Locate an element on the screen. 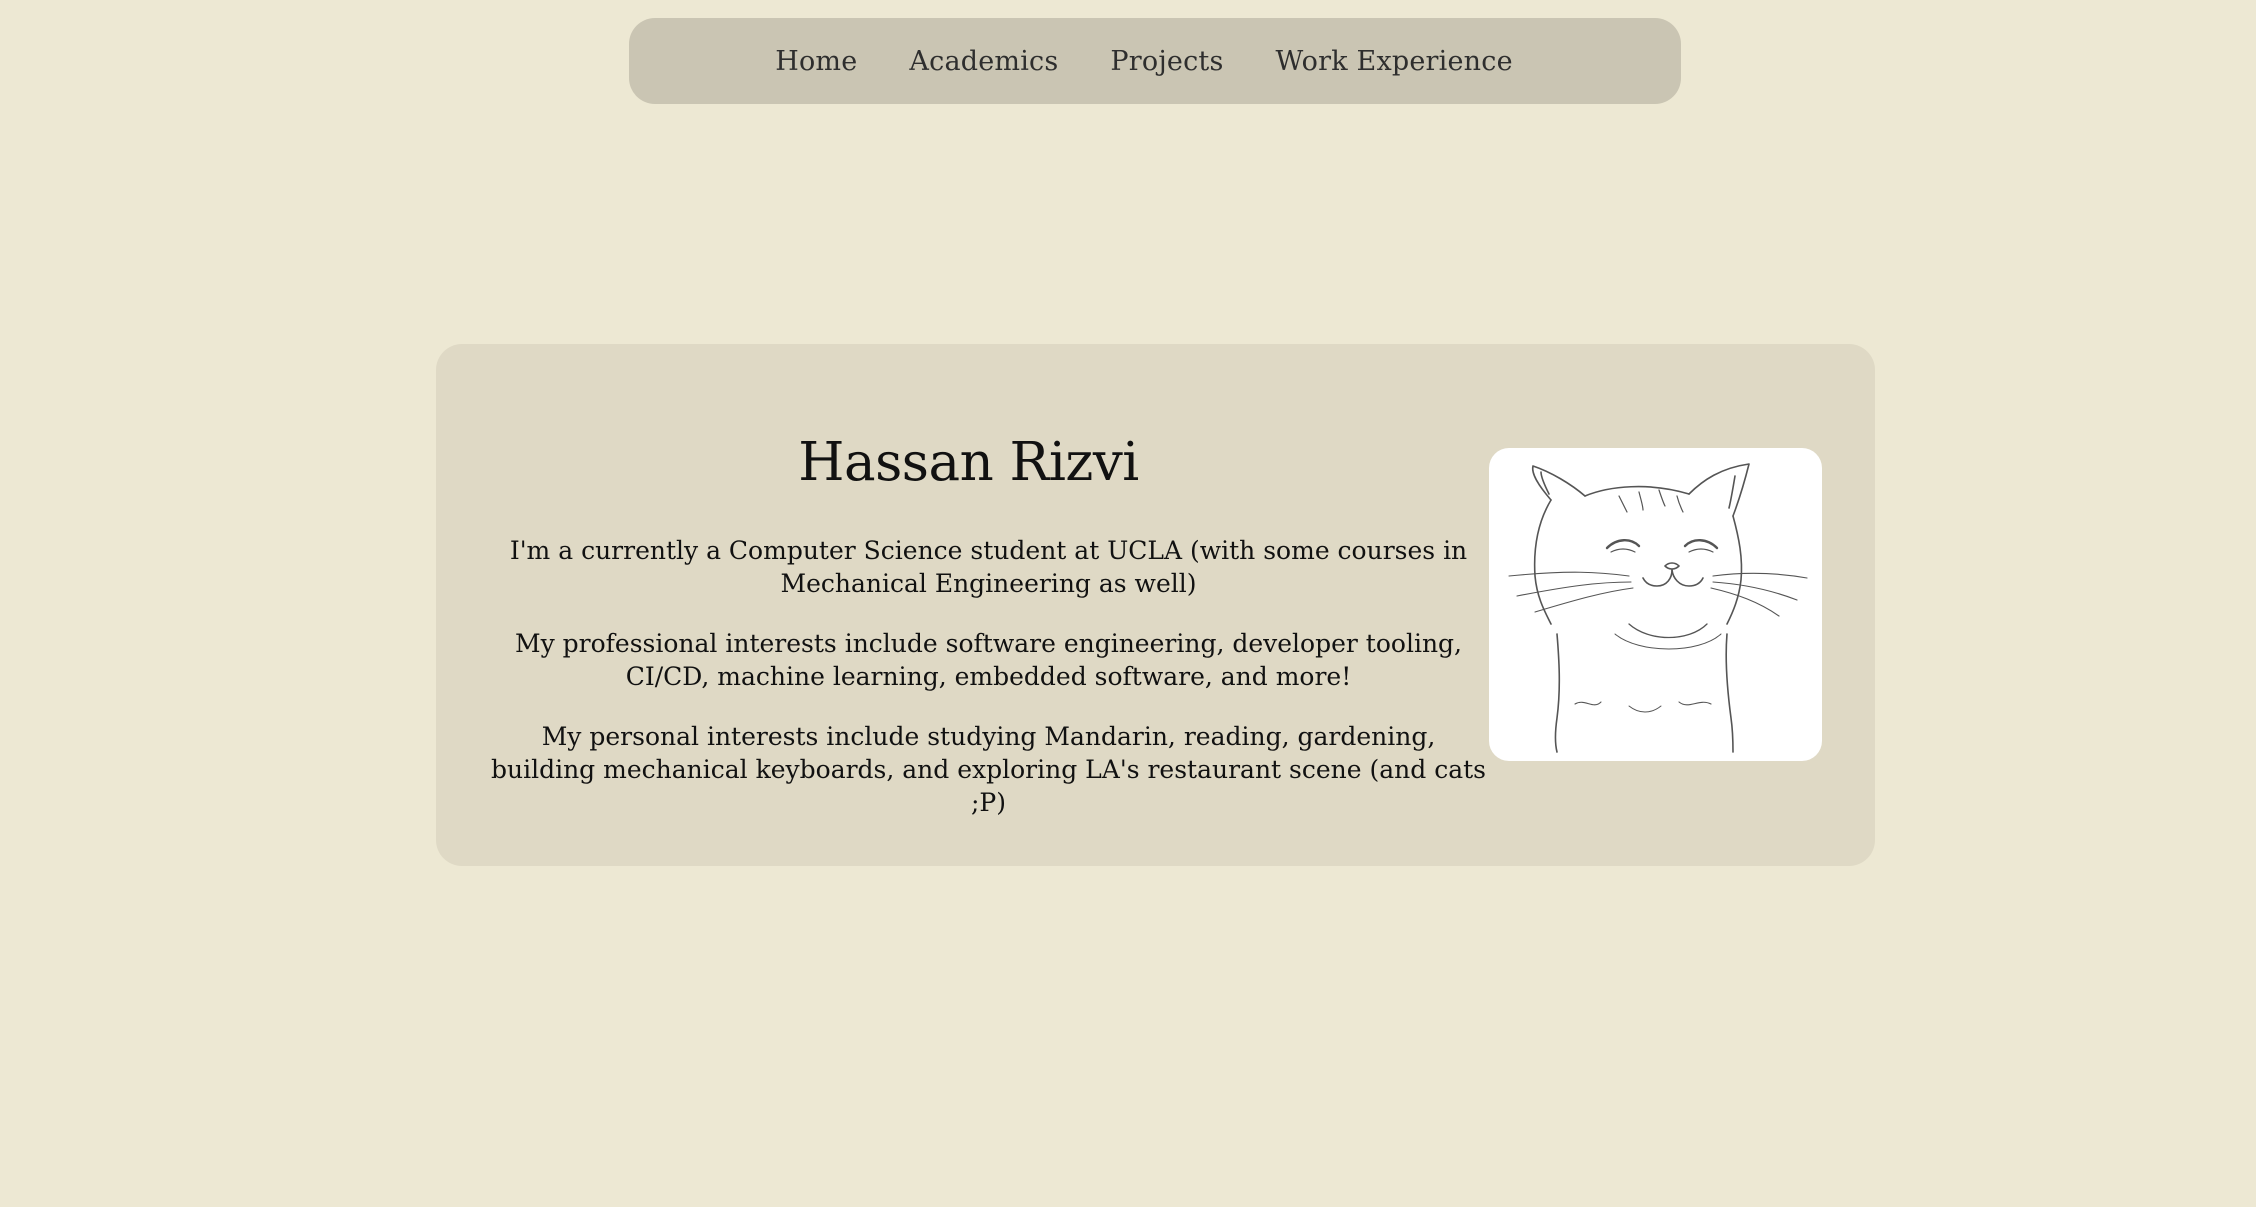  nav-link-work-experience: Work Experience is located at coordinates (1394, 61).